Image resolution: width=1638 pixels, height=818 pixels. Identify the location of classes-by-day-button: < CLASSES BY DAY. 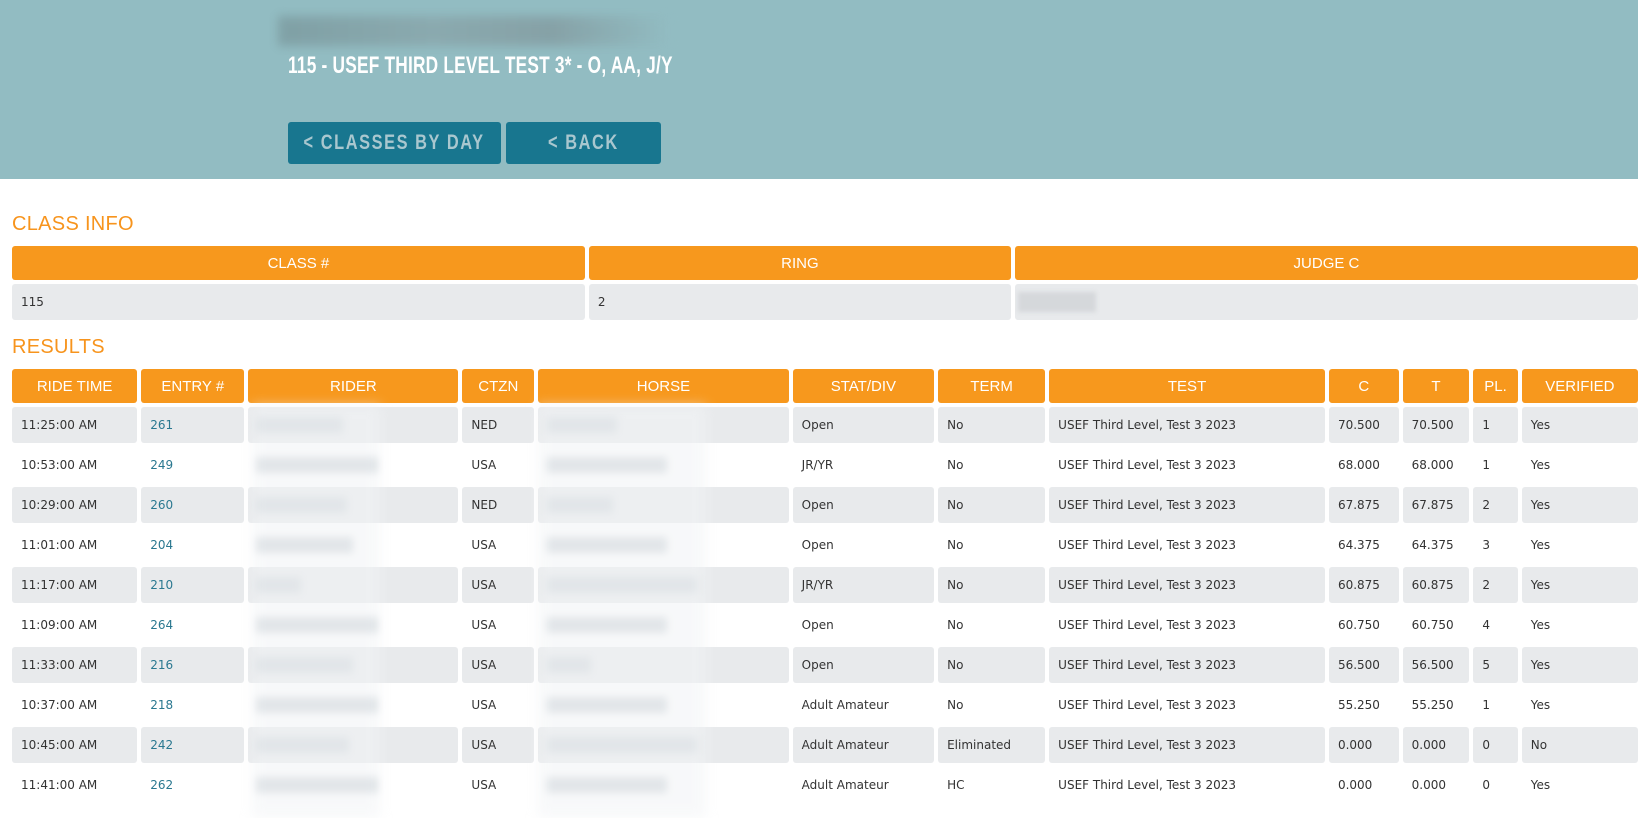
(394, 143).